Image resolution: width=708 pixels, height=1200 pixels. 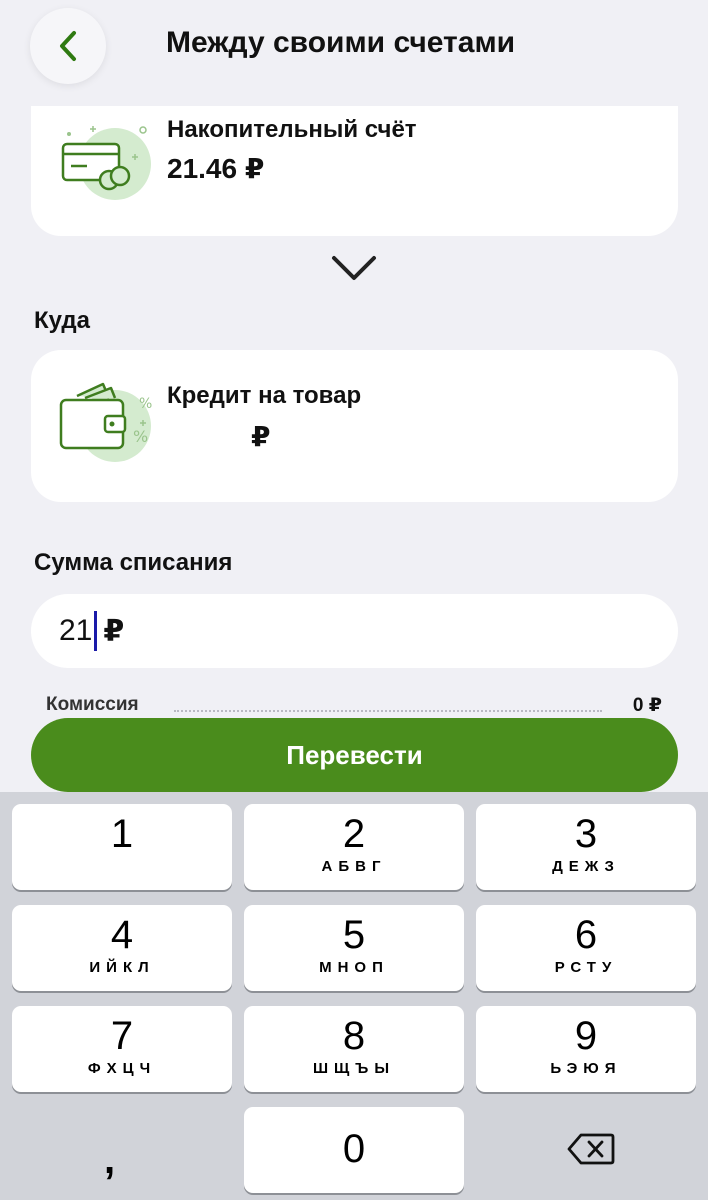 I want to click on from-account-card: Накопительный счёт 21.46 ₽, so click(x=354, y=171).